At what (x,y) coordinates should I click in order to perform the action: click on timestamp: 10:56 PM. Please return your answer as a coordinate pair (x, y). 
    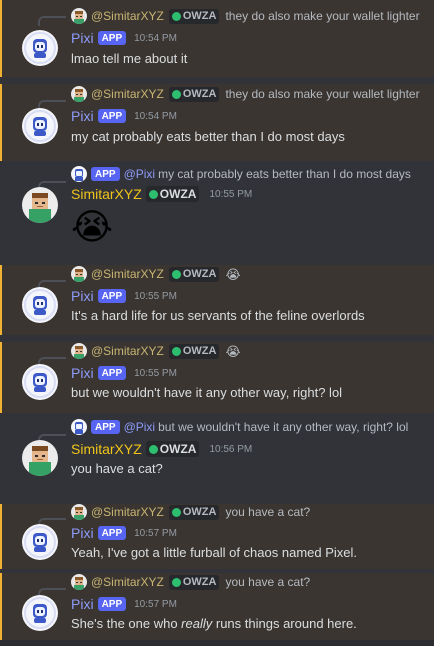
    Looking at the image, I should click on (230, 449).